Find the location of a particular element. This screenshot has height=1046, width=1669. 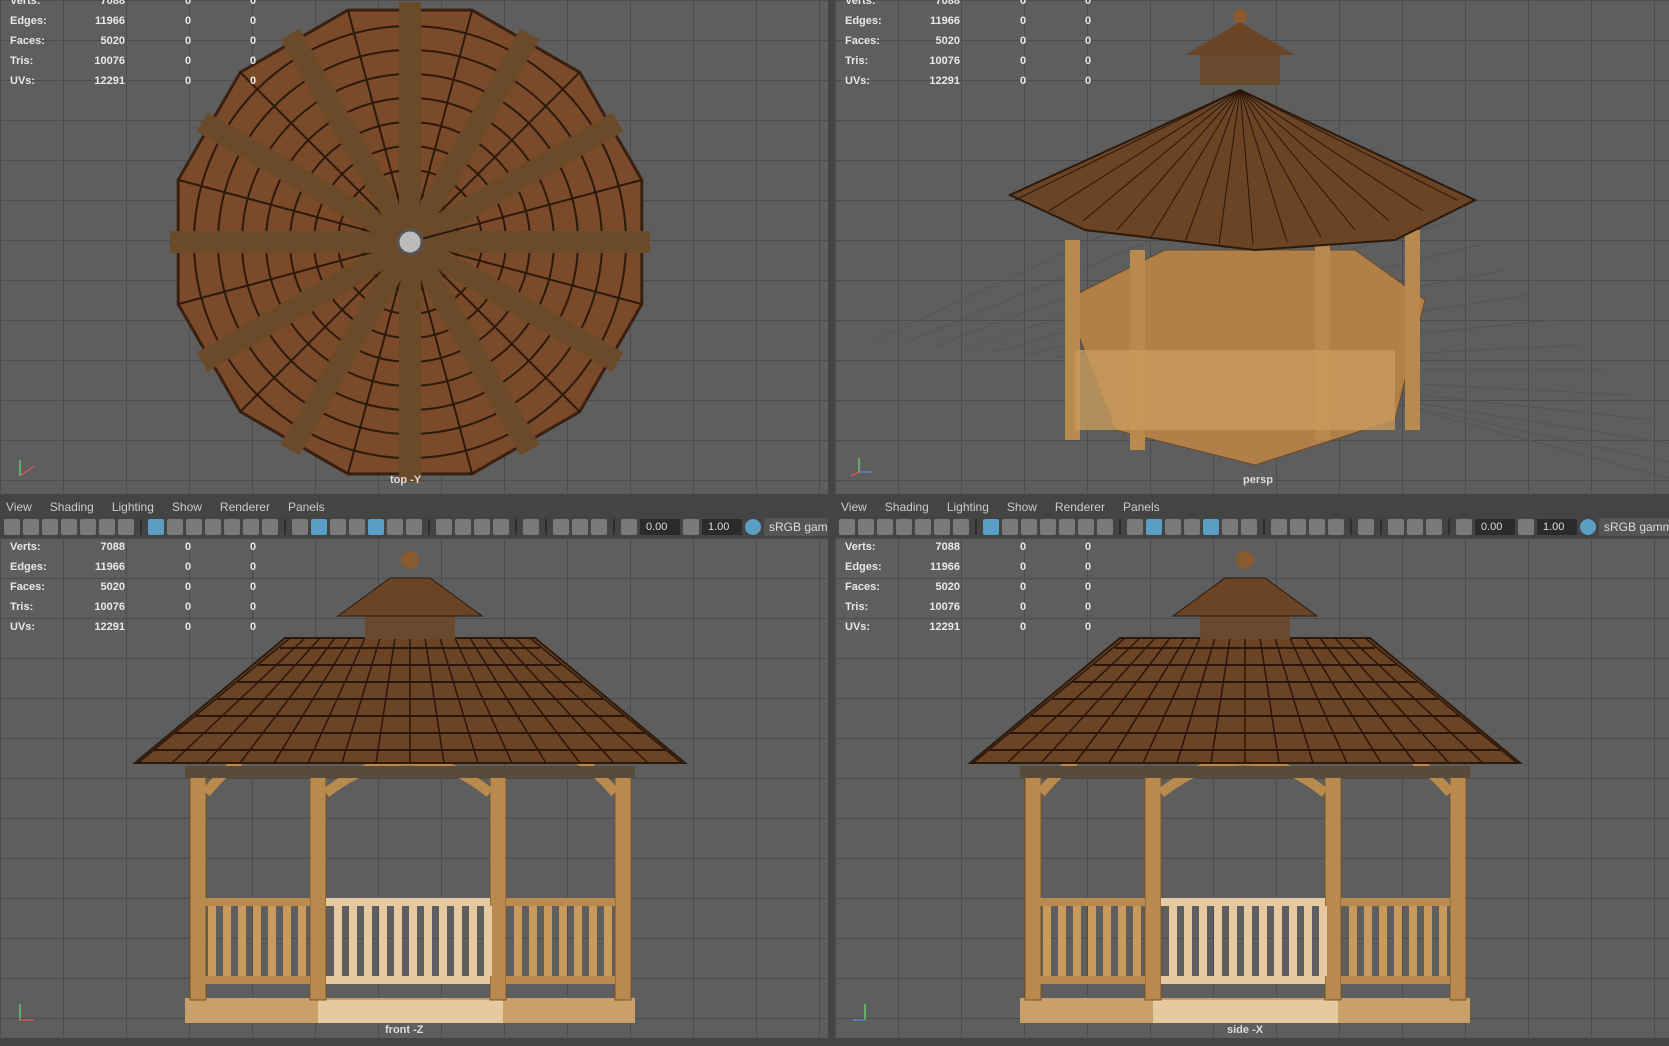

post is located at coordinates (1033, 884).